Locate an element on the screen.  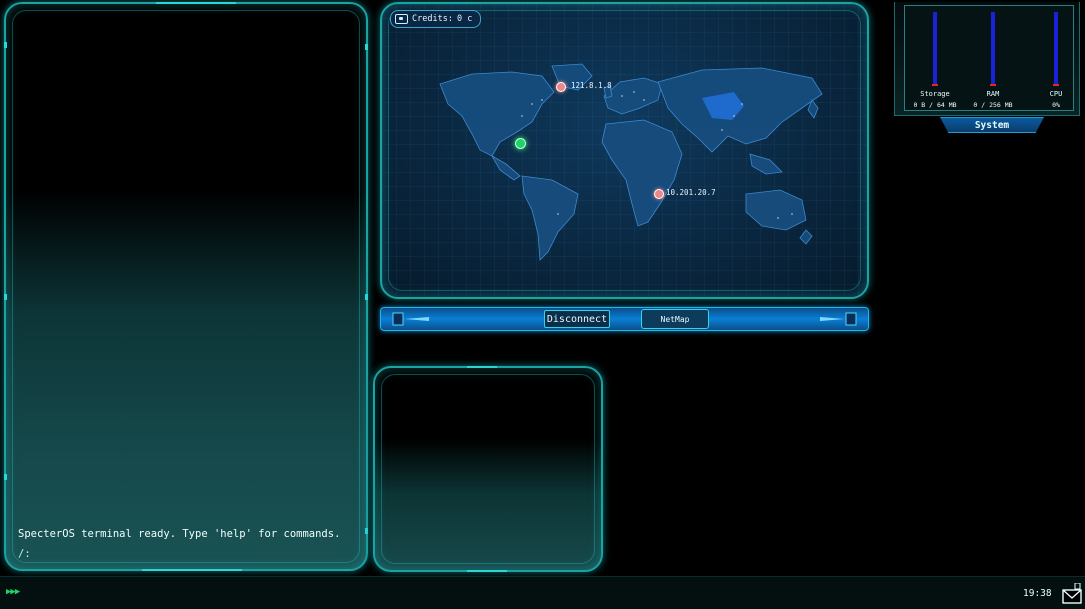
credits-label: Credits: is located at coordinates (432, 19).